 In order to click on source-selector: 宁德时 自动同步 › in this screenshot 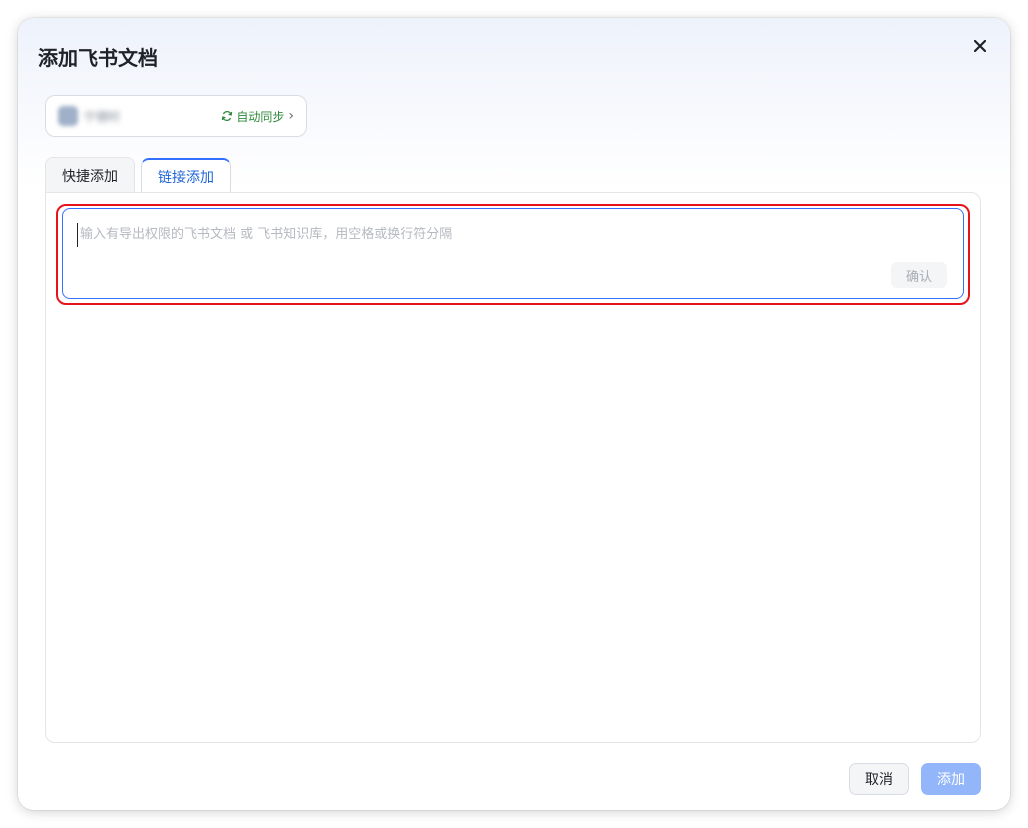, I will do `click(176, 116)`.